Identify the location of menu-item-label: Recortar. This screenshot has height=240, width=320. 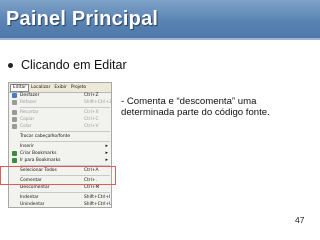
(29, 112).